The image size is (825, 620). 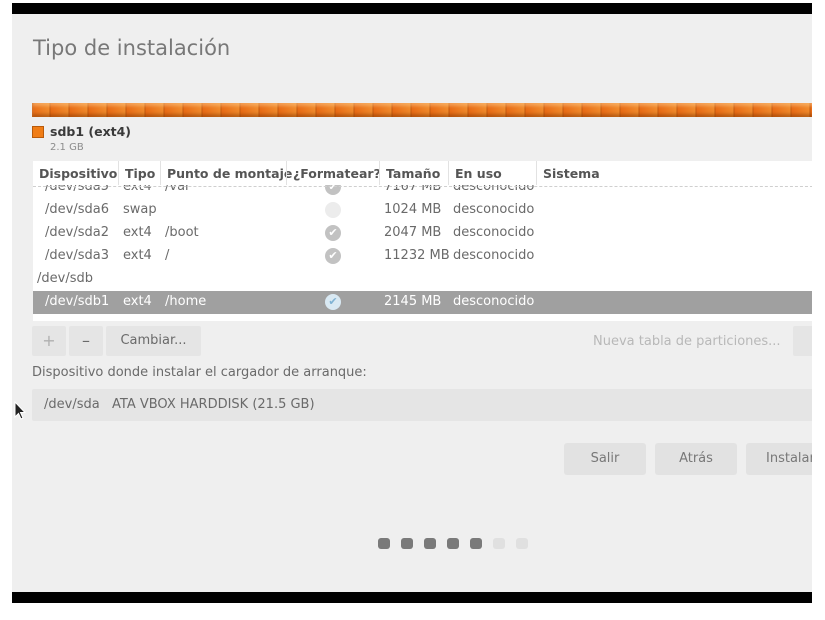 I want to click on partition-legend-size: 2.1 GB, so click(x=67, y=147).